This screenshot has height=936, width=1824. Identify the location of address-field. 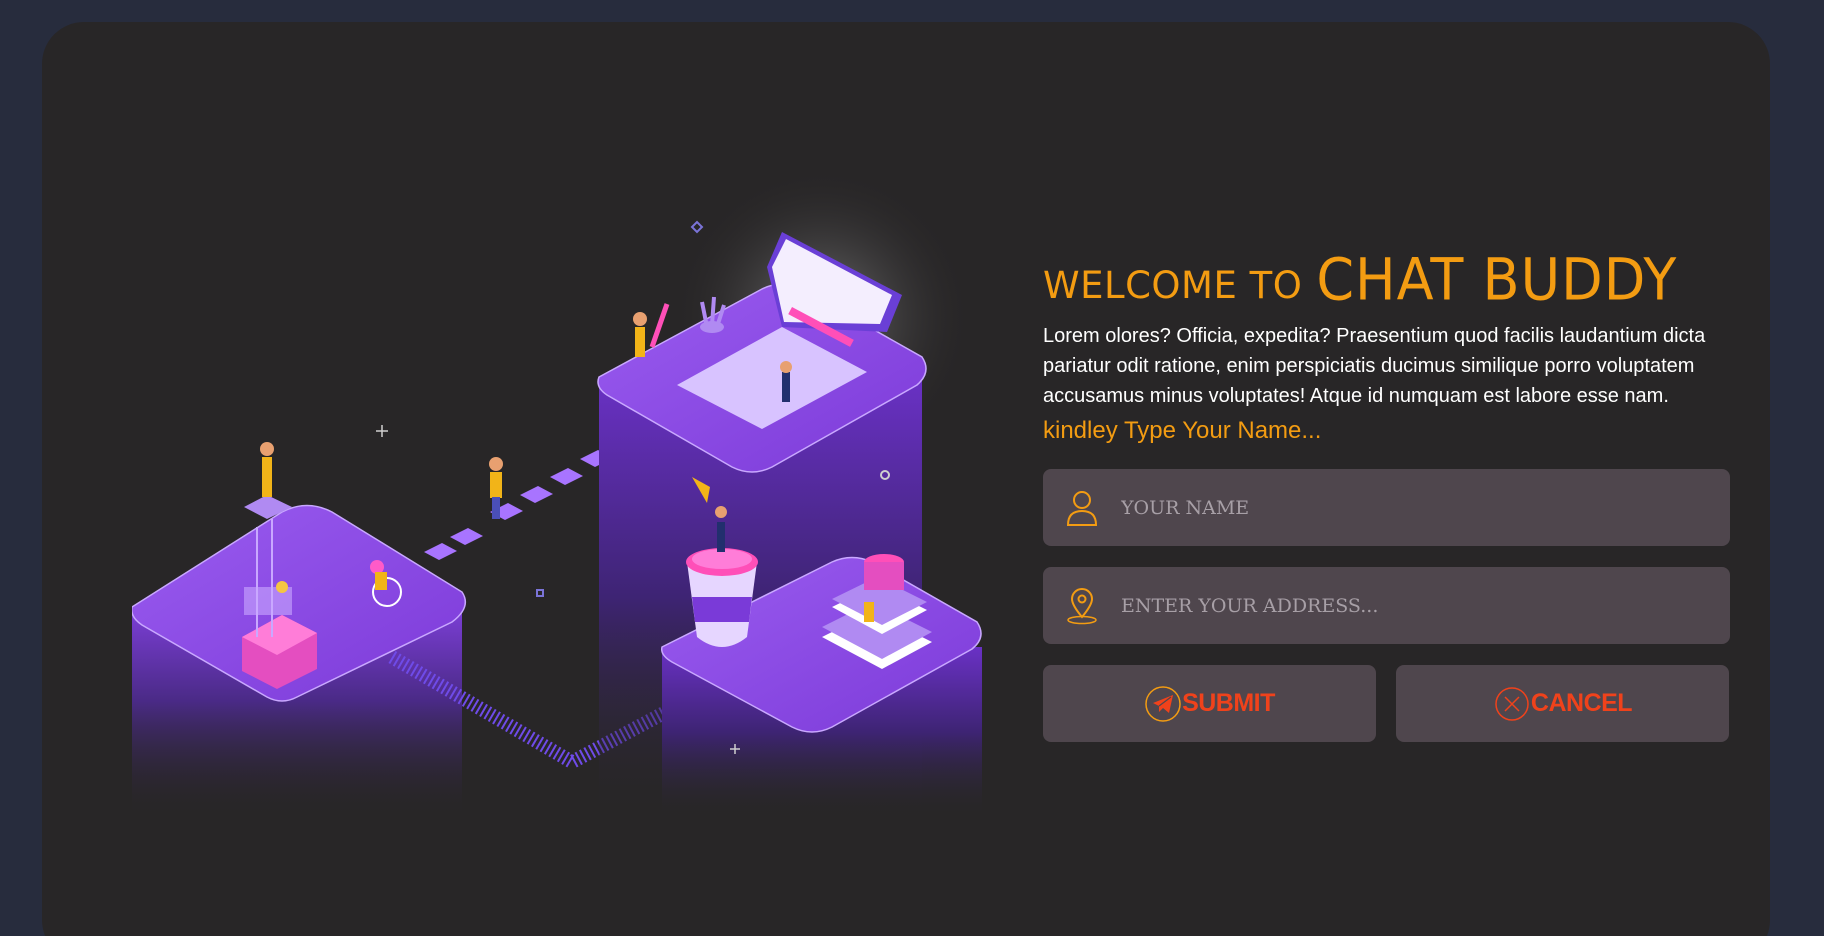
(1386, 605).